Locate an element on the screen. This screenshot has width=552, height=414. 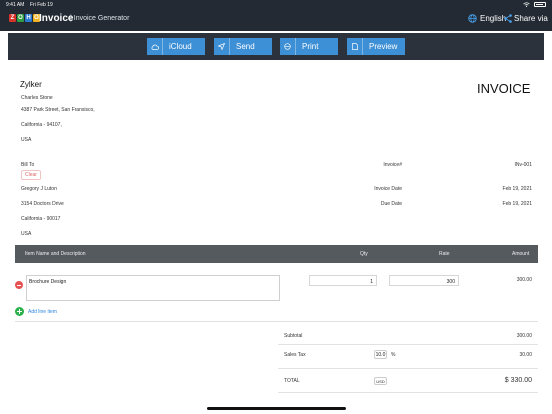
battery-icon is located at coordinates (540, 4).